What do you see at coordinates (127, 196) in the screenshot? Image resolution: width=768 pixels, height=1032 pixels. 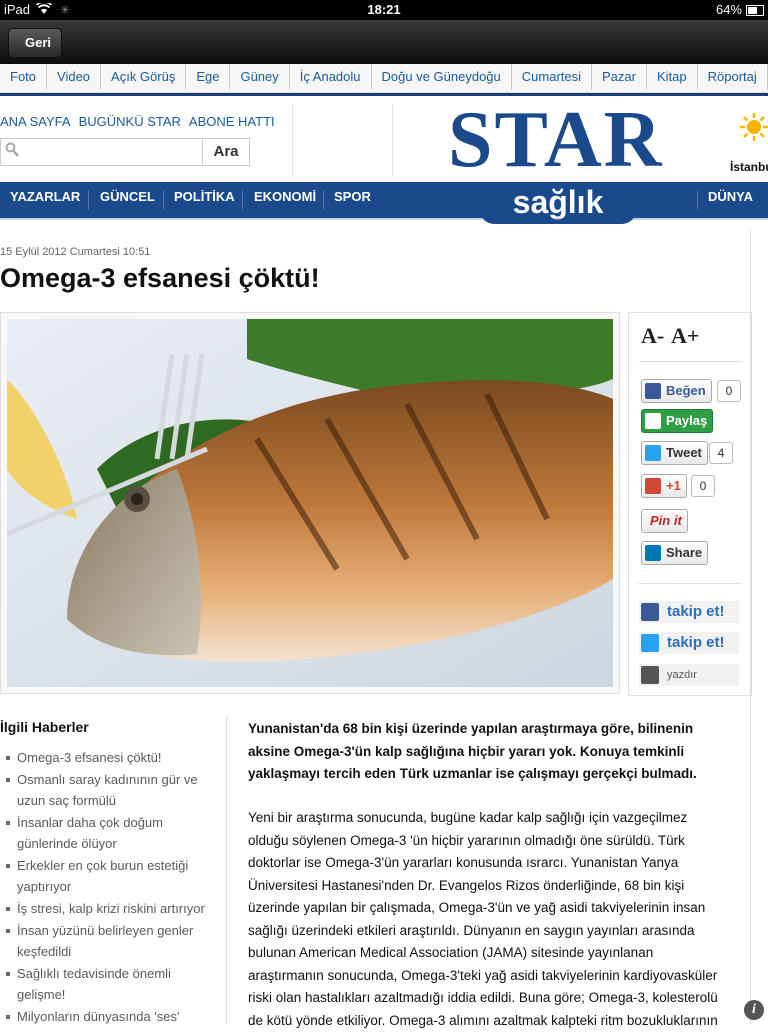 I see `section-link: GÜNCEL` at bounding box center [127, 196].